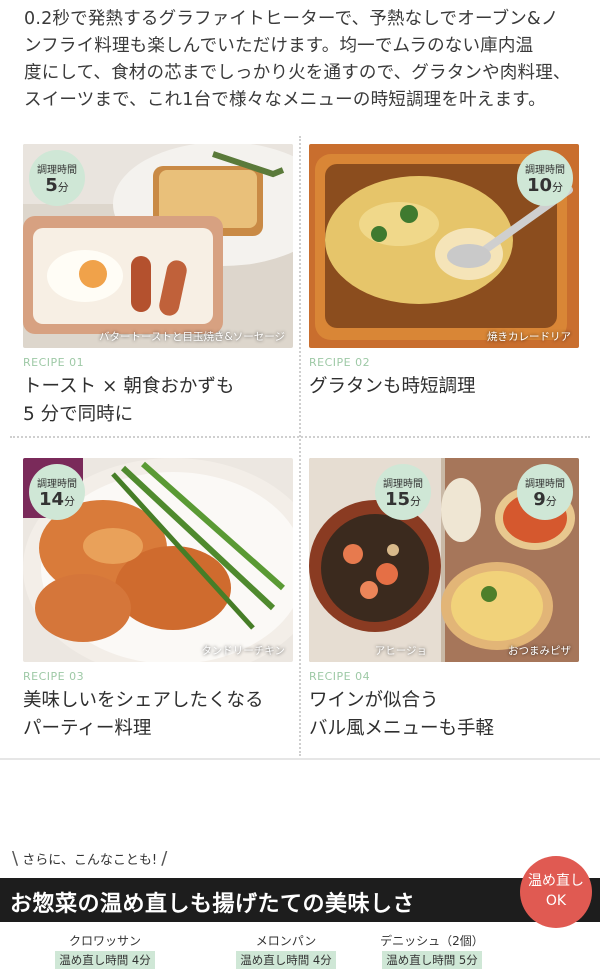  Describe the element at coordinates (445, 715) in the screenshot. I see `recipe-title: ワインが似合う バル風メニューも手軽` at that location.